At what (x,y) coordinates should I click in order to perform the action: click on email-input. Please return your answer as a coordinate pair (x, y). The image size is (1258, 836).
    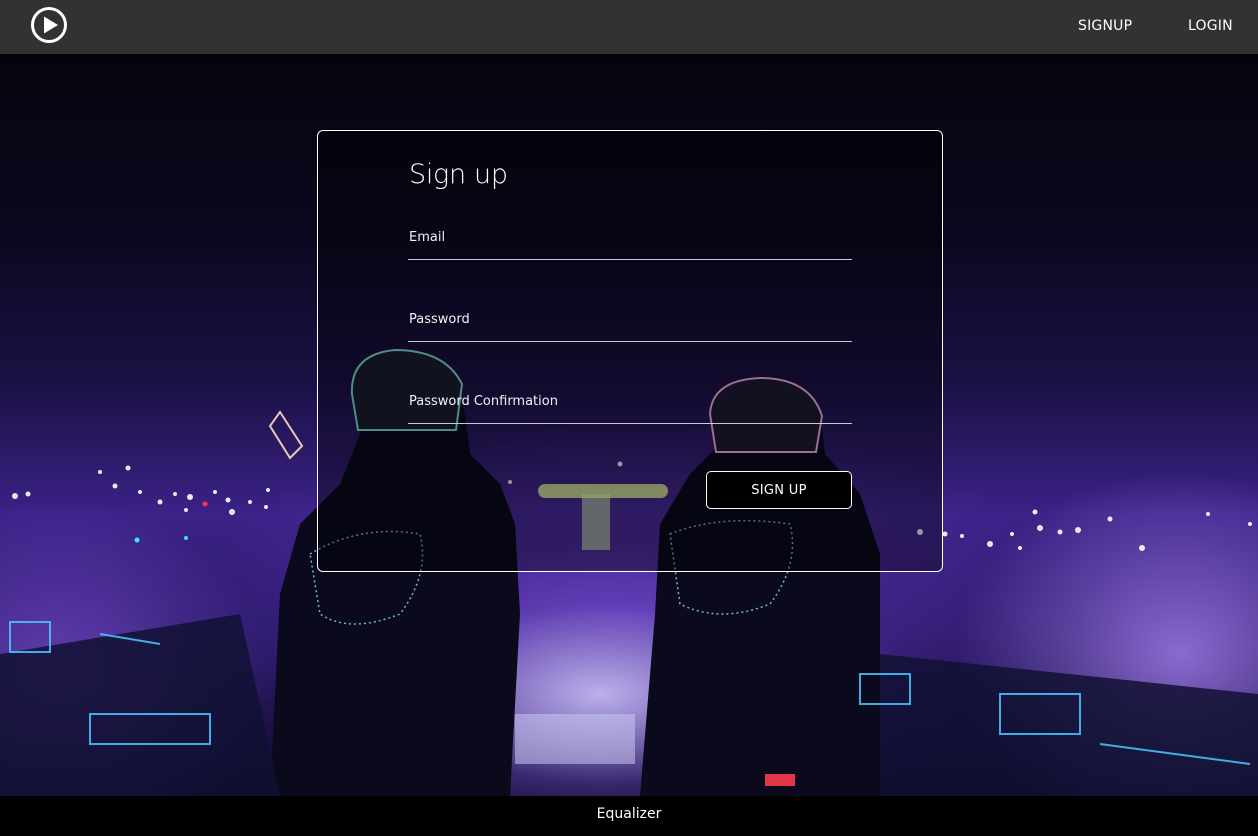
    Looking at the image, I should click on (631, 237).